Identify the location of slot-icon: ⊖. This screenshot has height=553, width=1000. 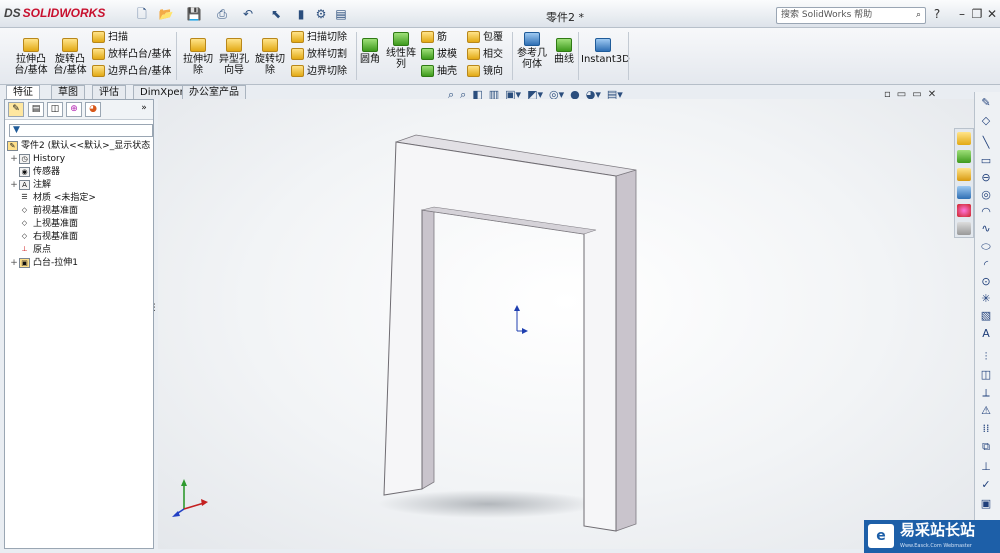
(986, 177).